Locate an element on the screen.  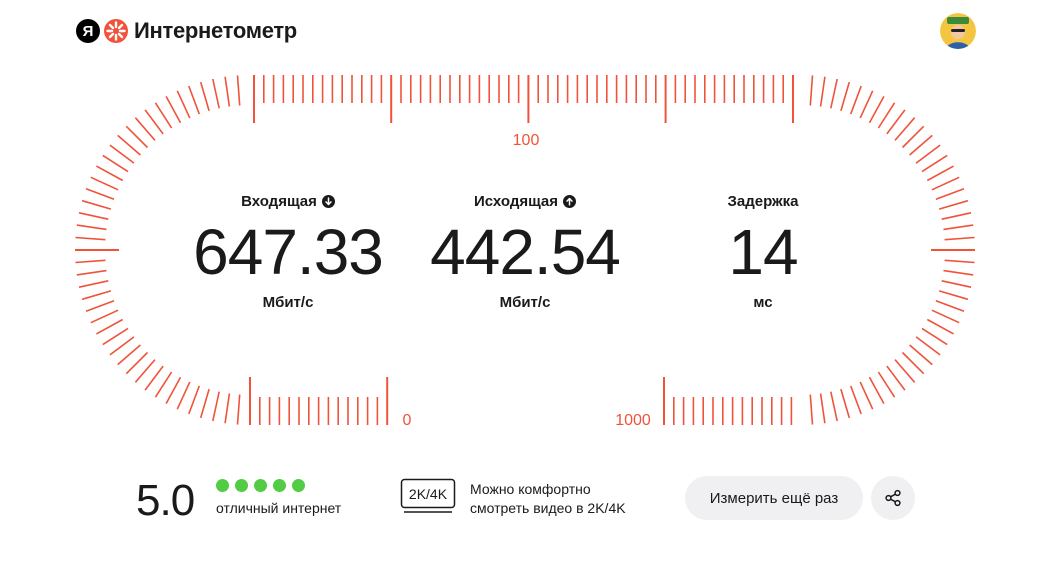
app-title: Интернетометр is located at coordinates (215, 30).